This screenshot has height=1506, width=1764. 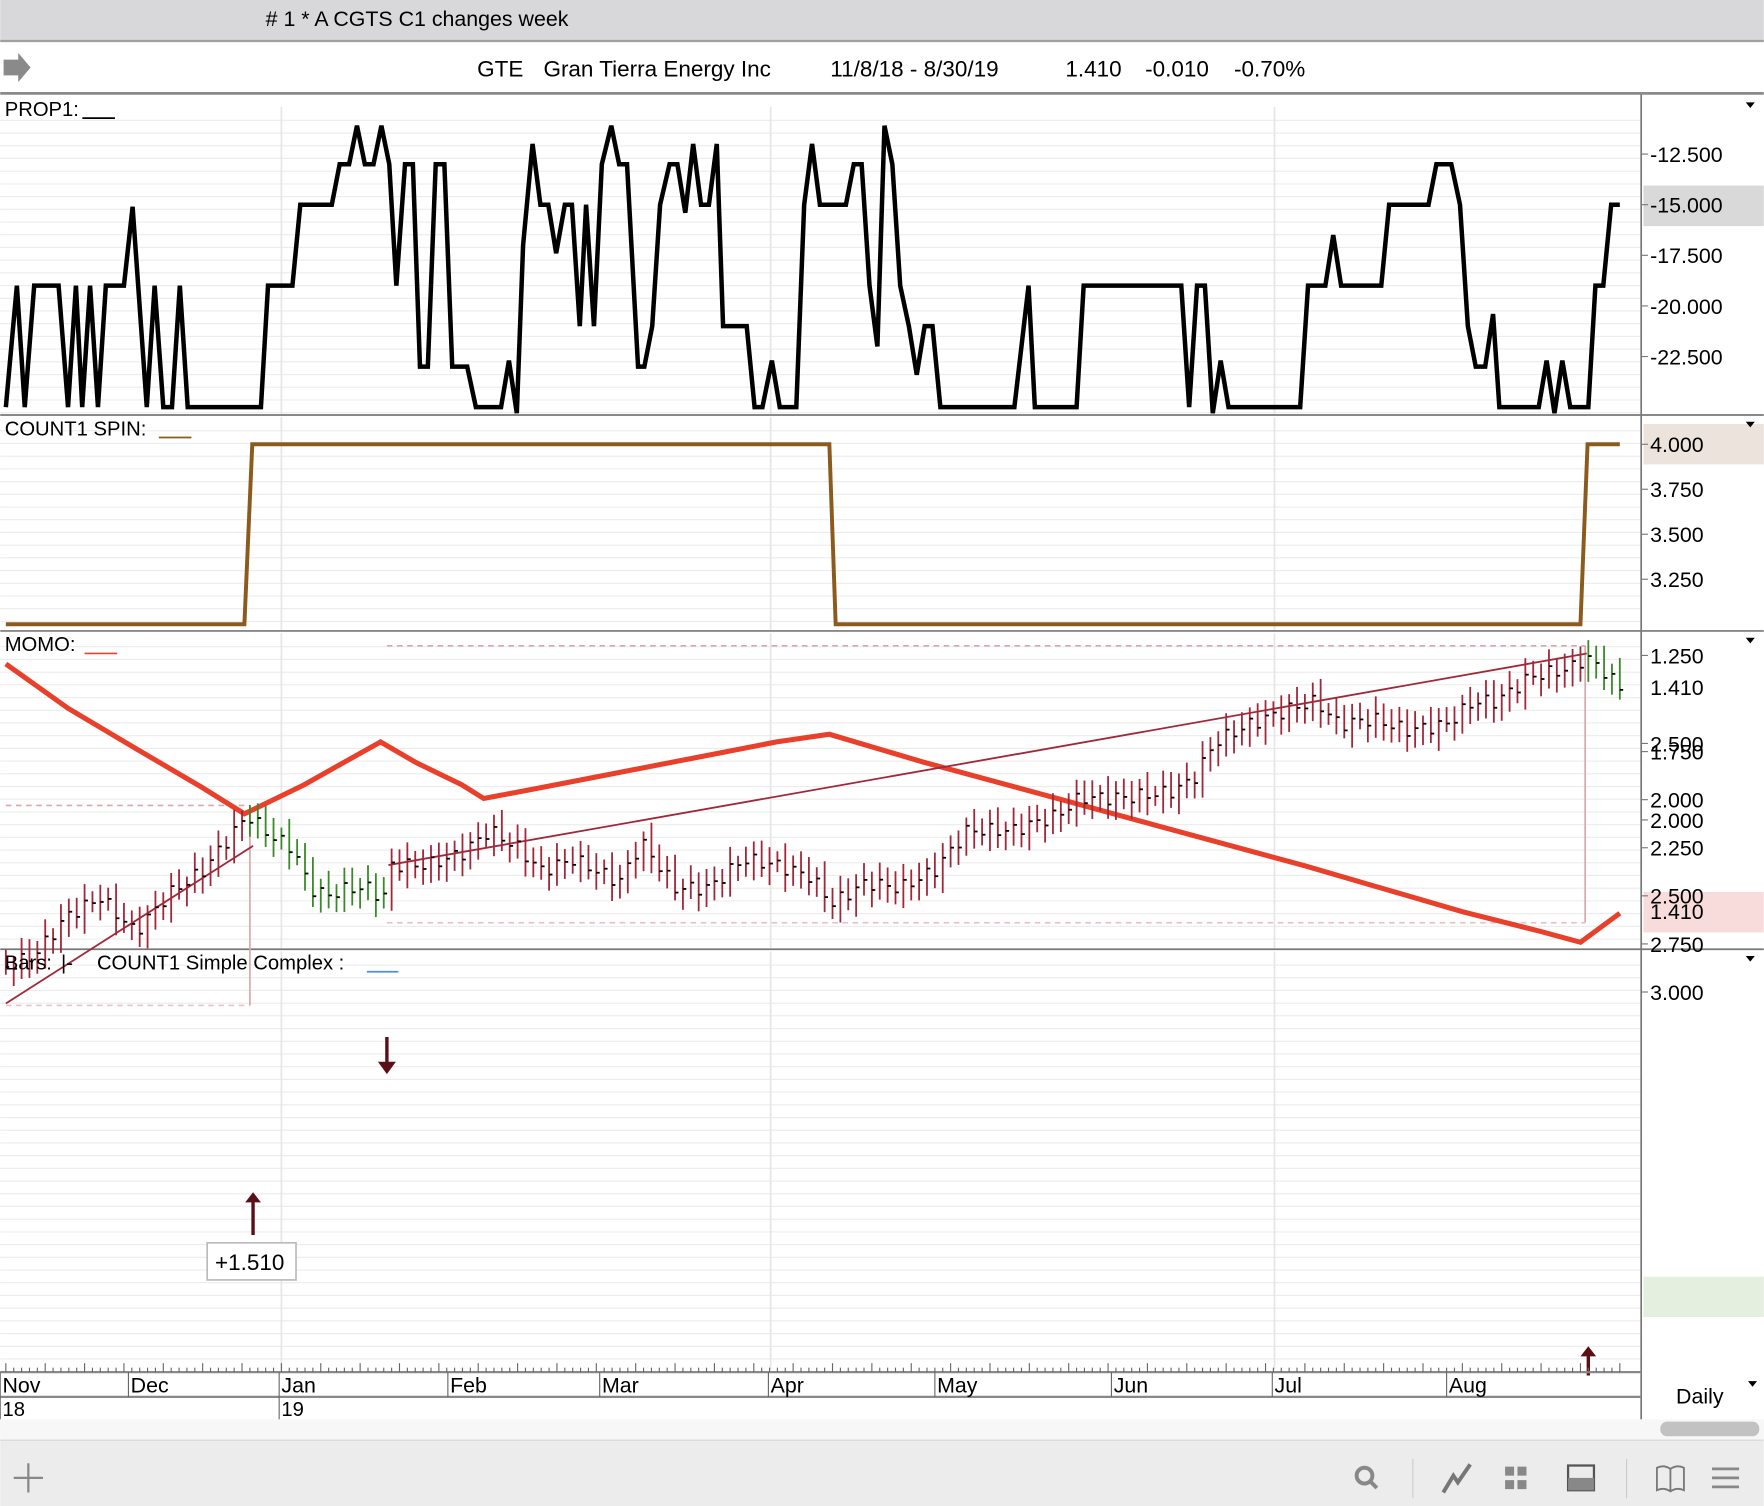 I want to click on prop1-axis-label: -20.000, so click(x=1686, y=307).